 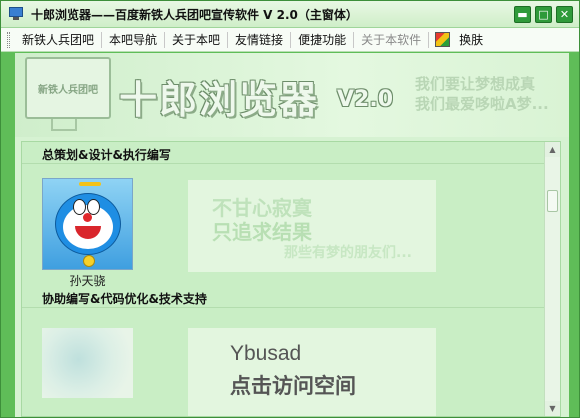 I want to click on close-button: ✕, so click(x=564, y=14).